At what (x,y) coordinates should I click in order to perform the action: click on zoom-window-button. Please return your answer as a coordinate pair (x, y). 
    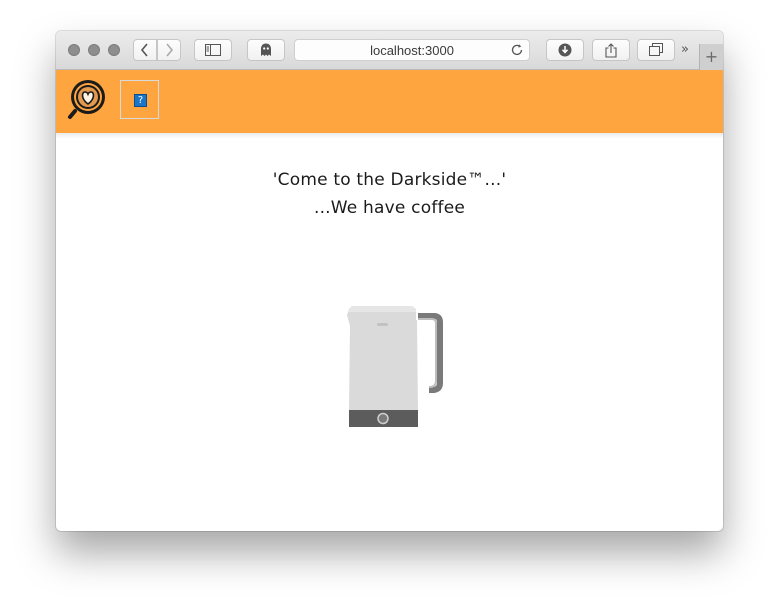
    Looking at the image, I should click on (114, 50).